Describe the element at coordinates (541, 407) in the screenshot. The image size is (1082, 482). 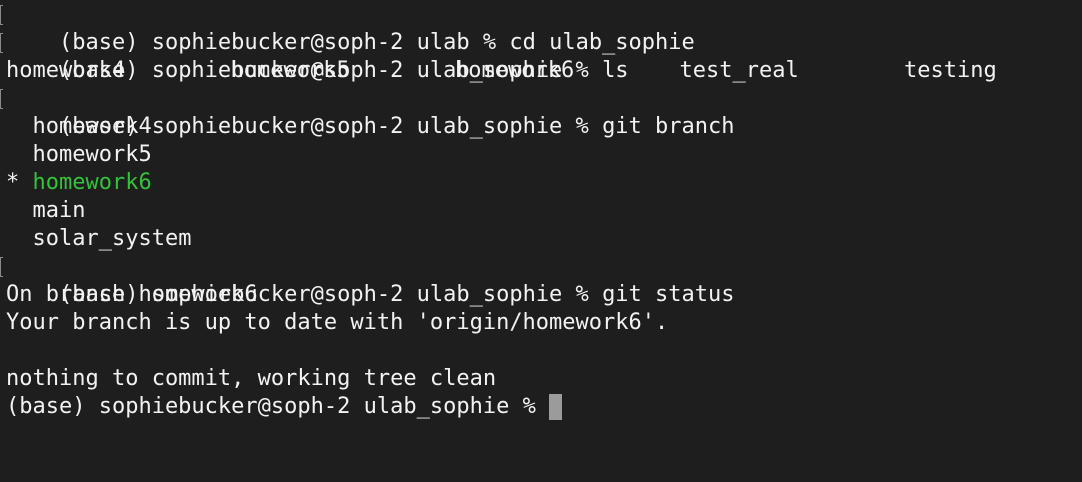
I see `active-prompt-line: (base) sophiebucker@soph-2 ulab_sophie %` at that location.